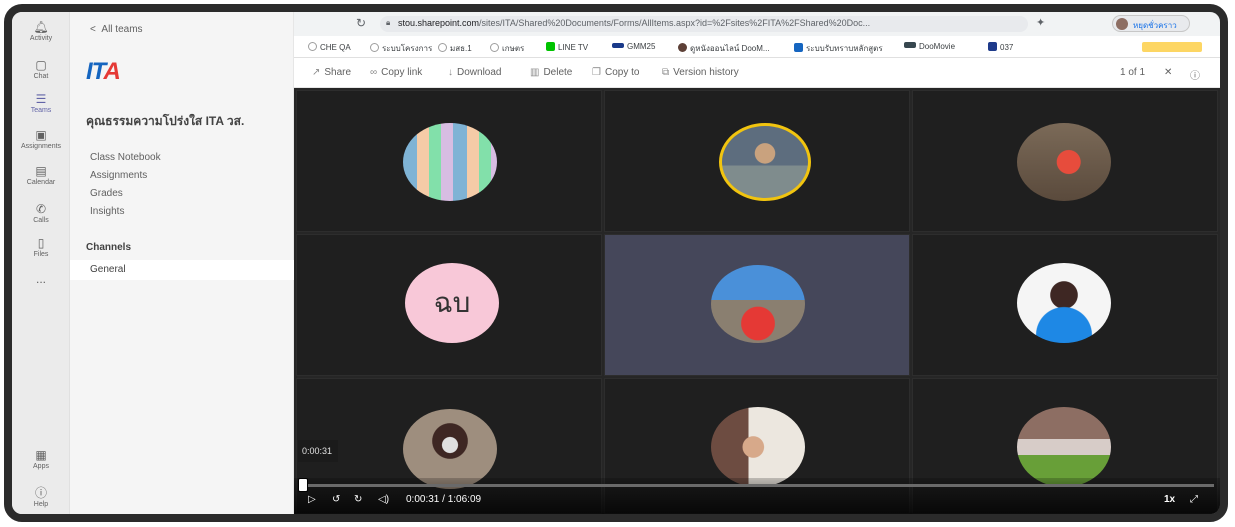  What do you see at coordinates (318, 451) in the screenshot?
I see `hover-time-tooltip: 0:00:31` at bounding box center [318, 451].